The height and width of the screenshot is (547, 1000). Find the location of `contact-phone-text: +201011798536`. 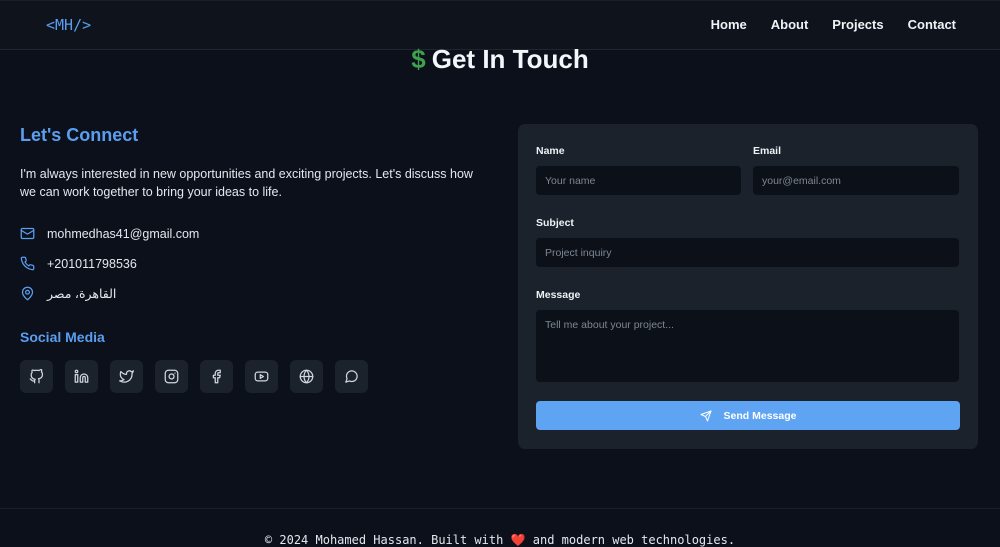

contact-phone-text: +201011798536 is located at coordinates (92, 264).